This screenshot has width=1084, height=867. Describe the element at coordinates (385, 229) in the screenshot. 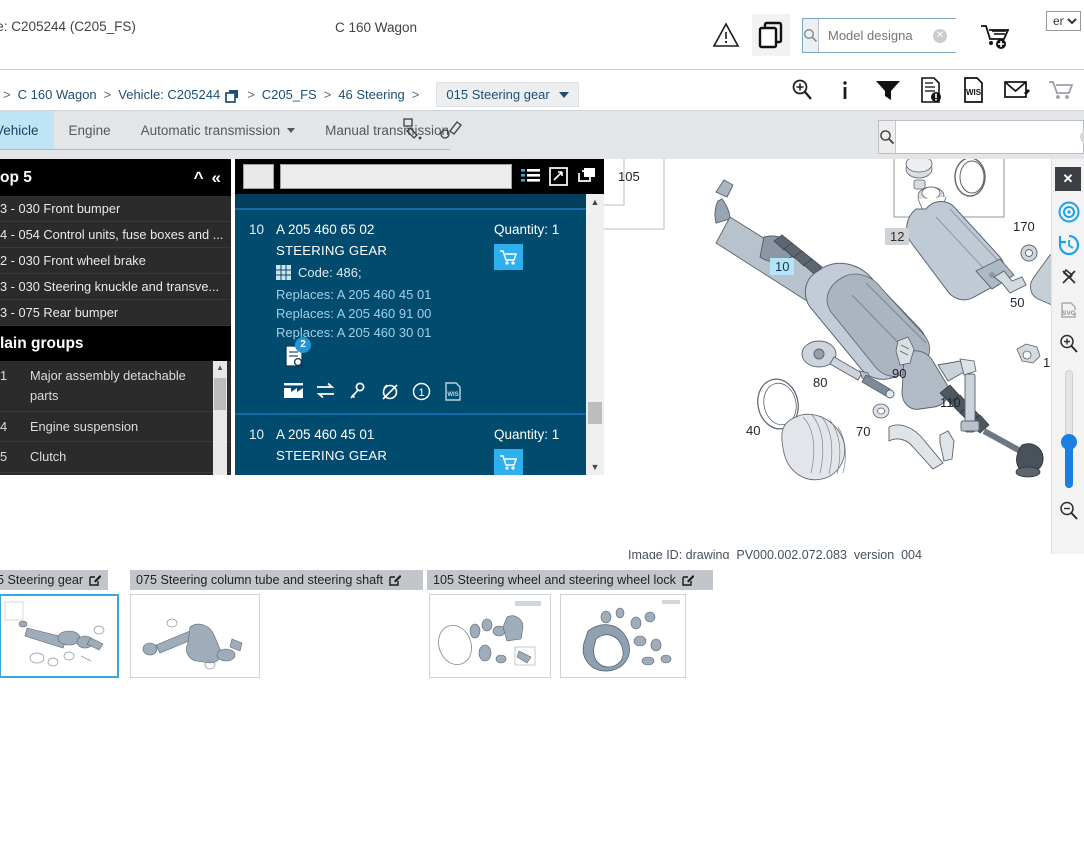

I see `part-number: A 205 460 65 02` at that location.